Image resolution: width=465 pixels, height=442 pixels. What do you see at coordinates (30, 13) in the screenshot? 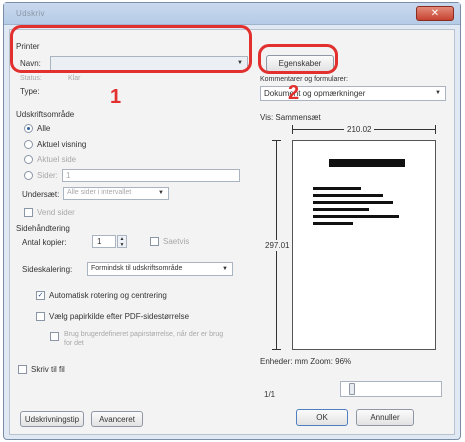
I see `window-title: Udskriv` at bounding box center [30, 13].